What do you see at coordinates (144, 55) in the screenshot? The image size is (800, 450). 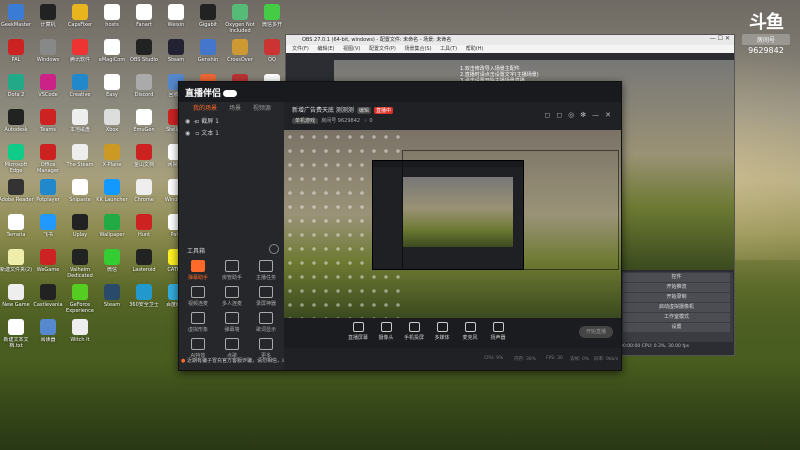 I see `desktop-icon: OBS Studio` at bounding box center [144, 55].